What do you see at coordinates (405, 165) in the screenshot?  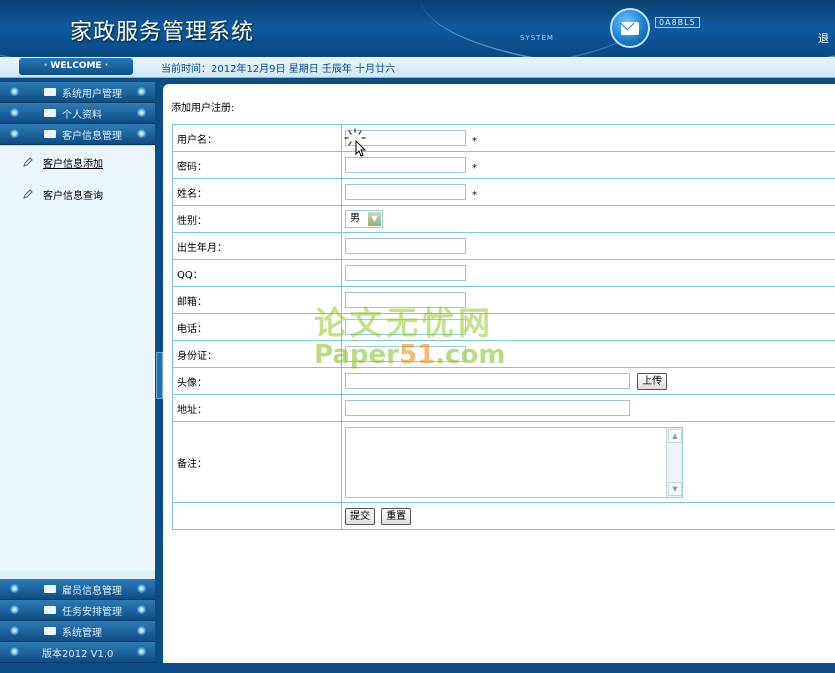 I see `password-field` at bounding box center [405, 165].